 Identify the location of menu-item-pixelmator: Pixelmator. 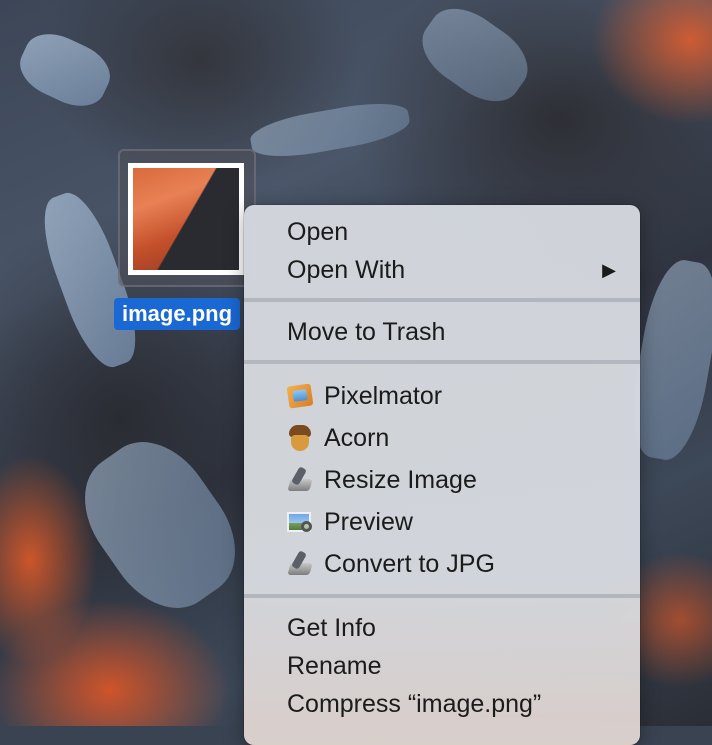
(442, 396).